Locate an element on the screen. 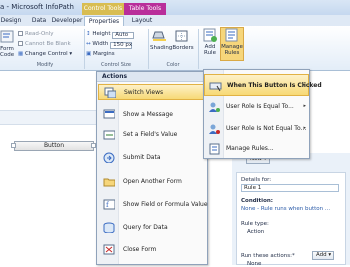  group-control-size-label: Control Size is located at coordinates (116, 65).